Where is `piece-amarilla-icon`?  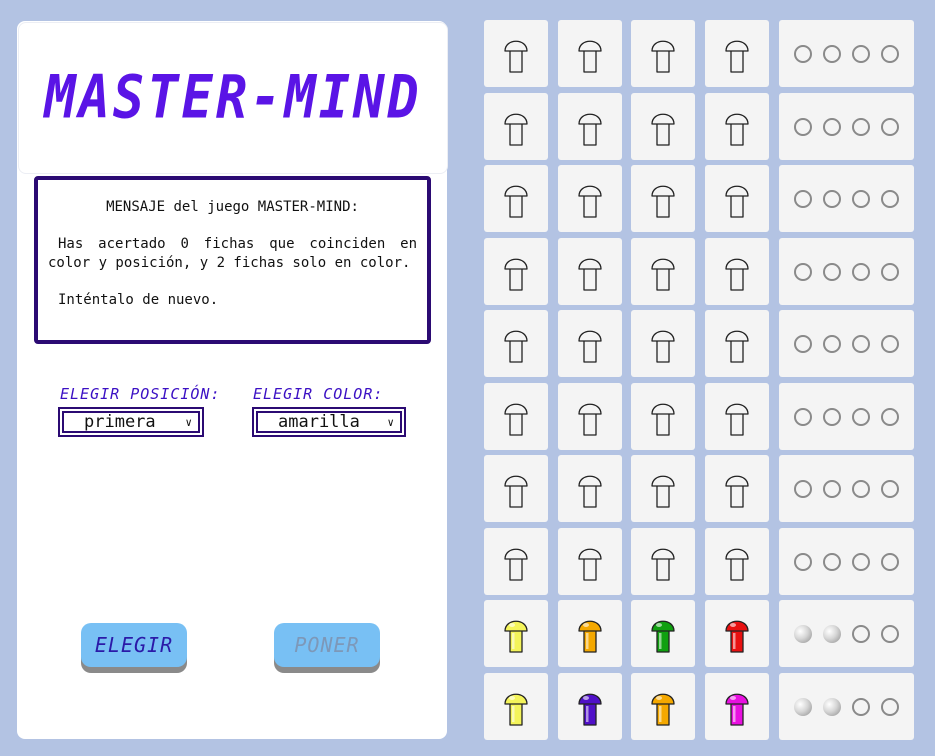
piece-amarilla-icon is located at coordinates (516, 636).